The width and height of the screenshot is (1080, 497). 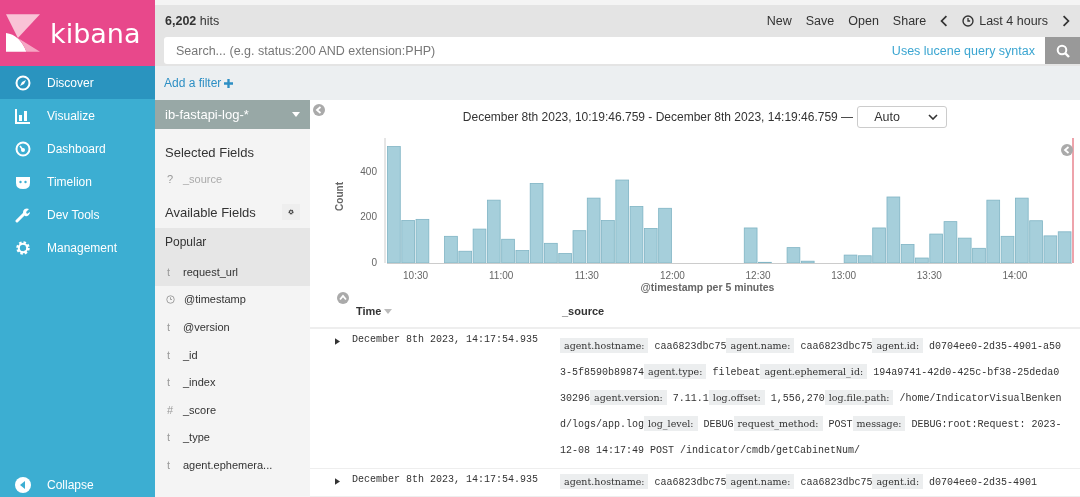 I want to click on time-picker: Last 4 hours, so click(x=1005, y=21).